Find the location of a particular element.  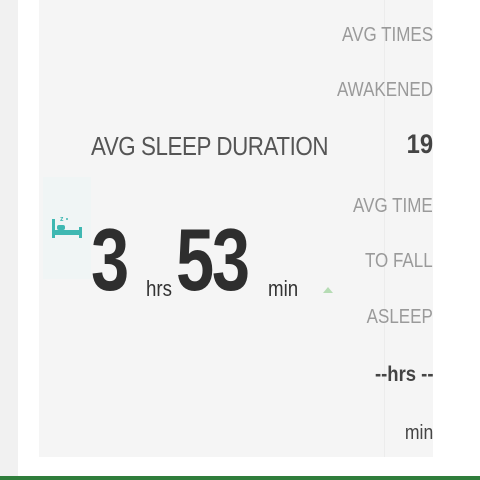

bed-icon: z is located at coordinates (67, 227).